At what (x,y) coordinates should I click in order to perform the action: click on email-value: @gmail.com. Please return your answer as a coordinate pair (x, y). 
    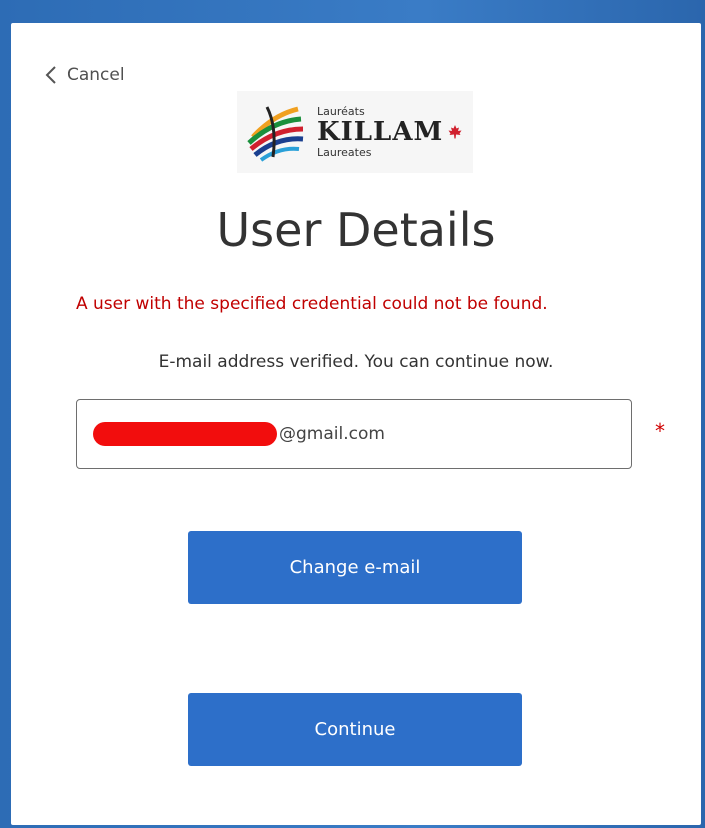
    Looking at the image, I should click on (332, 434).